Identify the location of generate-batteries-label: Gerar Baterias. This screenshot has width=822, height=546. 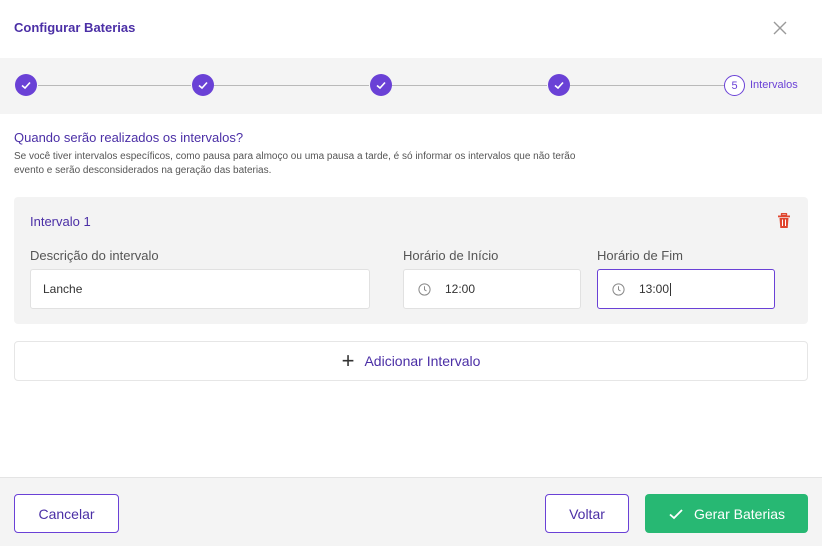
(739, 513).